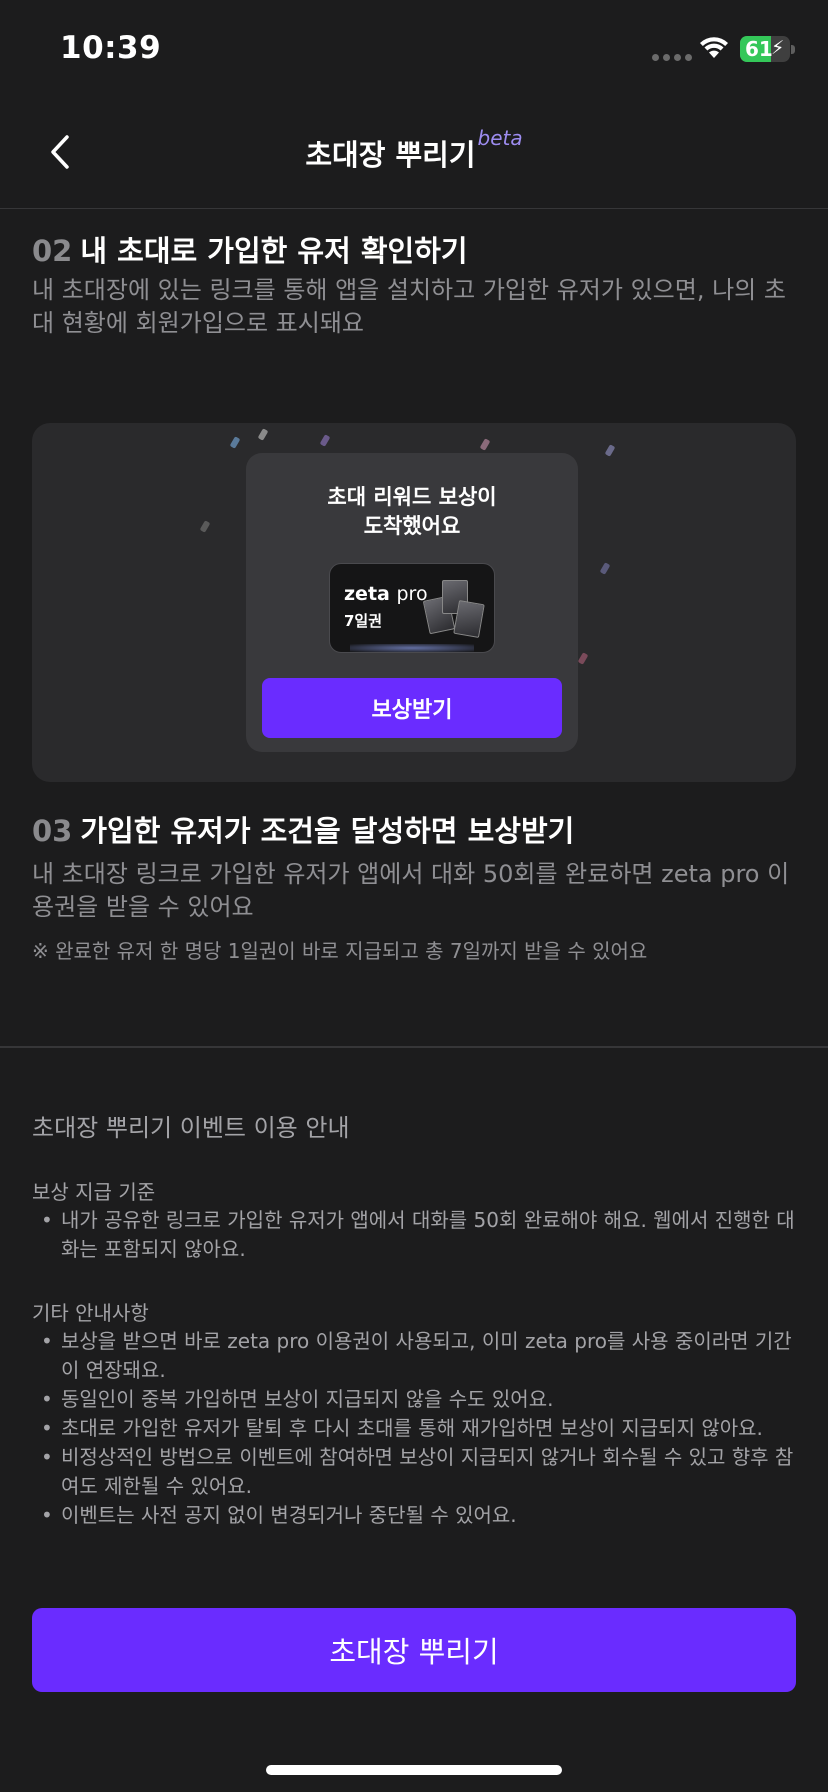  What do you see at coordinates (672, 57) in the screenshot?
I see `cellular-signal-icon` at bounding box center [672, 57].